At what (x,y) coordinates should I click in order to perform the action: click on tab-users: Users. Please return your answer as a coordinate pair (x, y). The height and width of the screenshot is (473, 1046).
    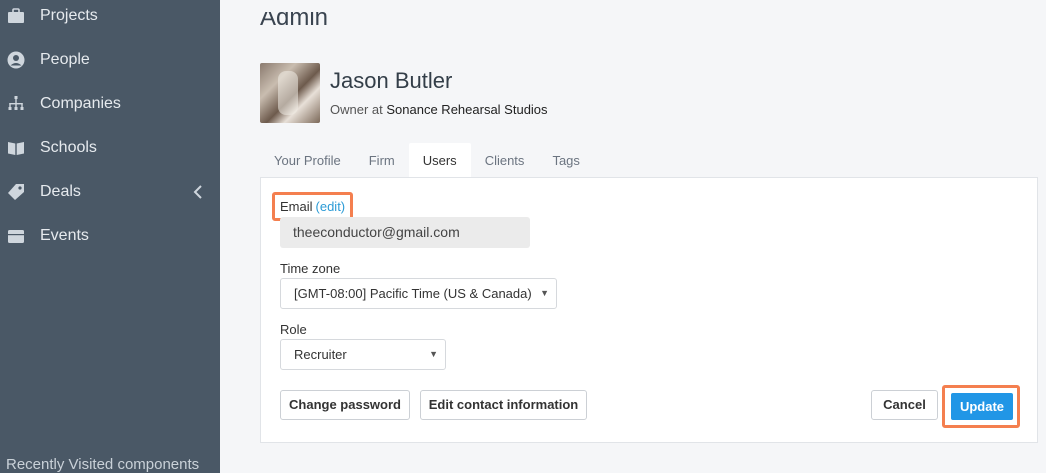
    Looking at the image, I should click on (439, 160).